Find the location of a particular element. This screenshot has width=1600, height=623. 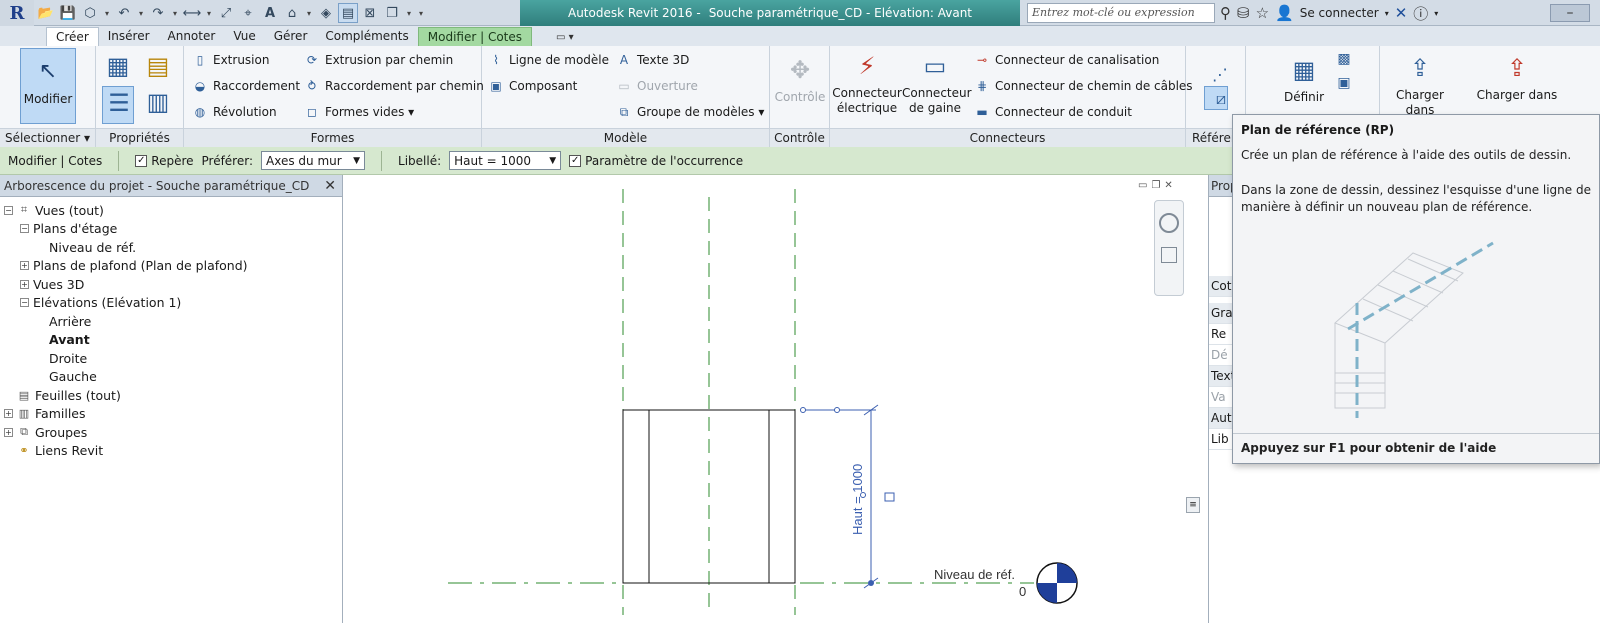

tree-node: Gauche is located at coordinates (171, 377).